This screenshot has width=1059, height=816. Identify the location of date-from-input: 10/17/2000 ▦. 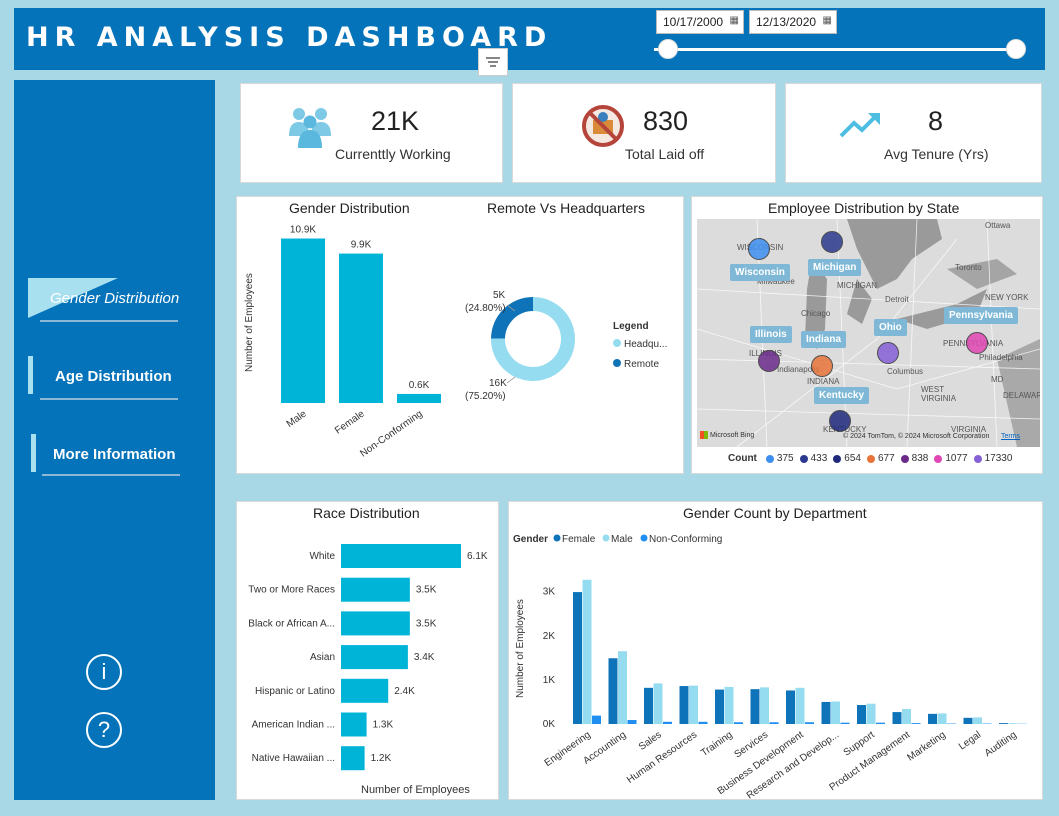
(700, 22).